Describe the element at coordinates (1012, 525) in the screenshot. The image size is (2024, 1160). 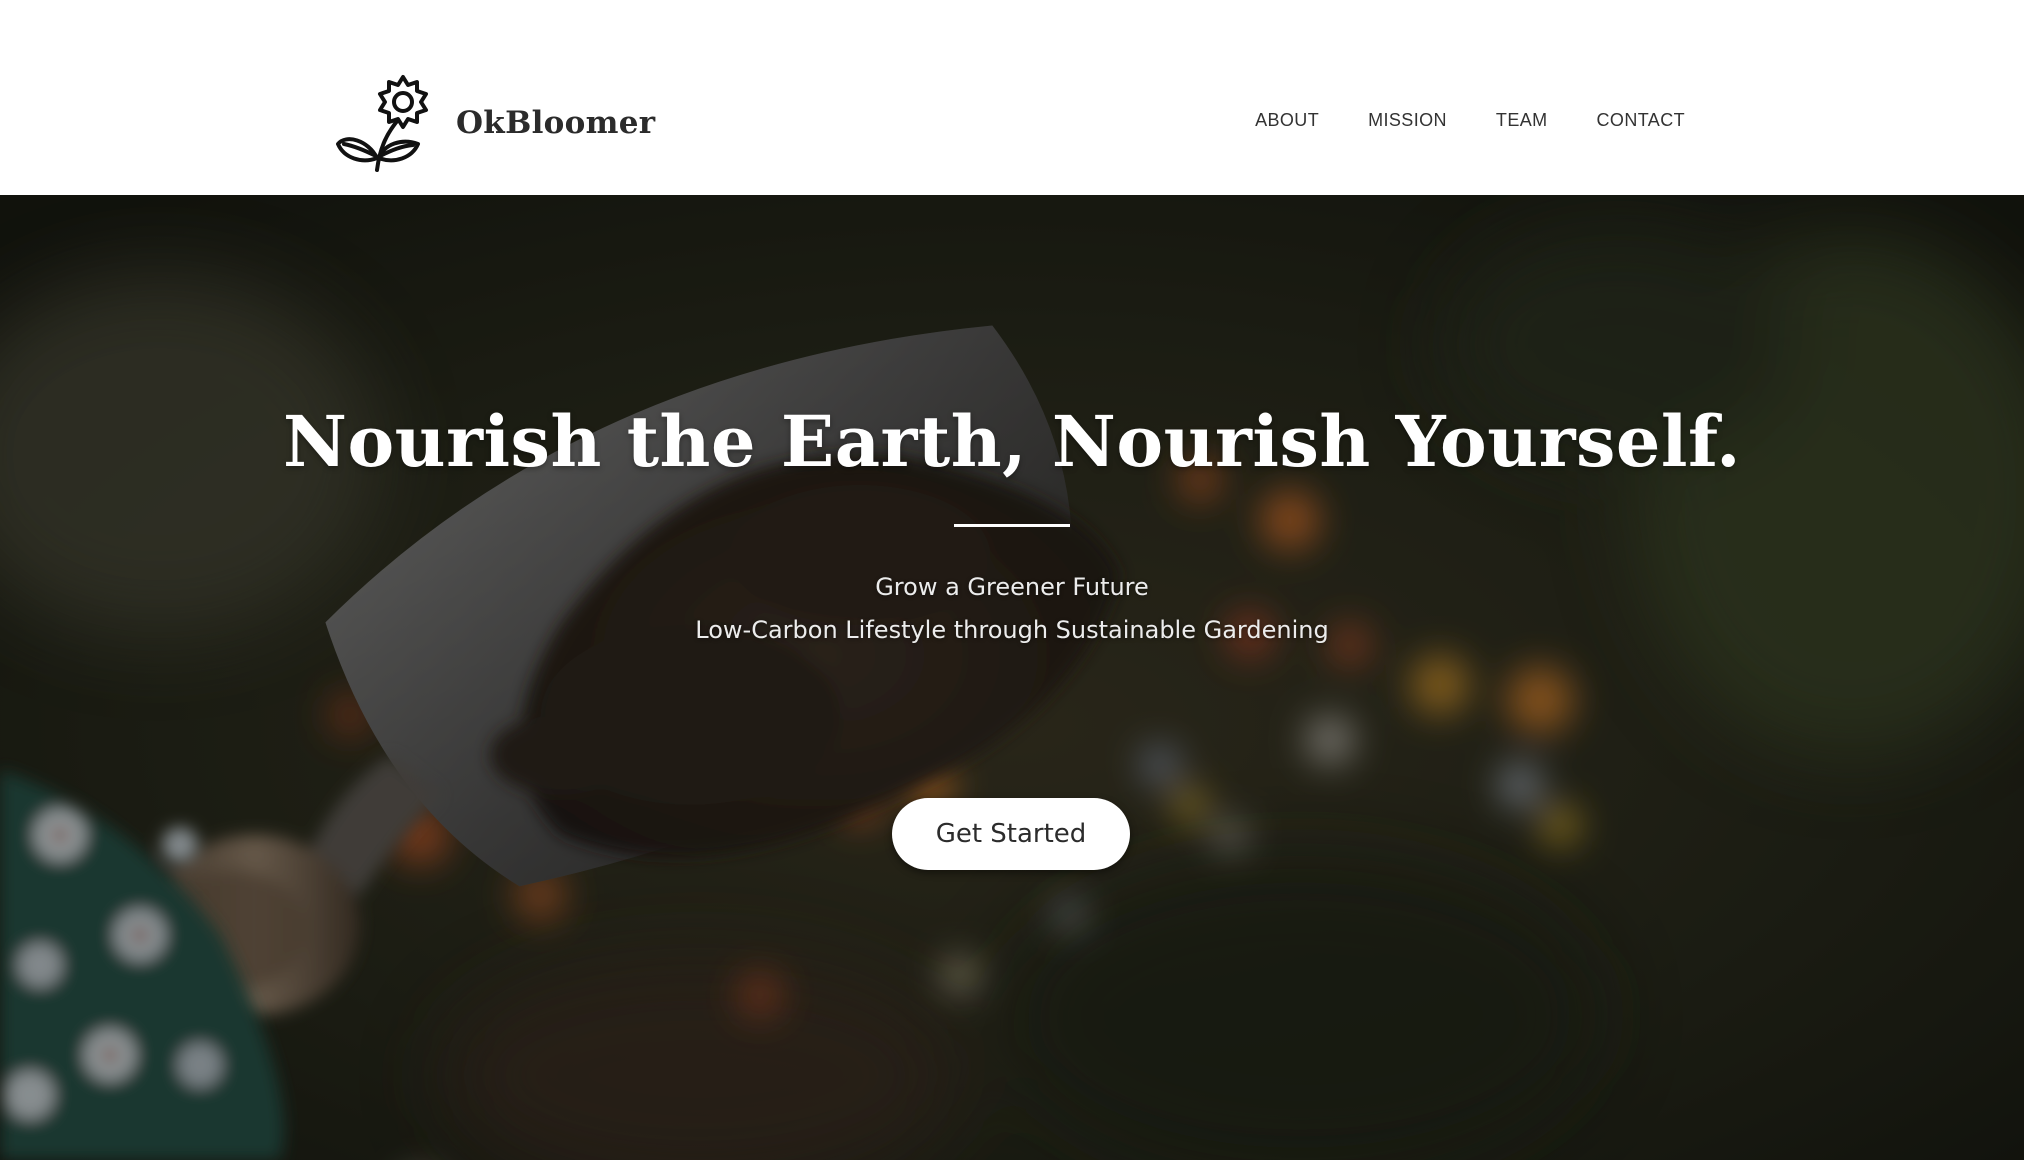
I see `hero-divider` at that location.